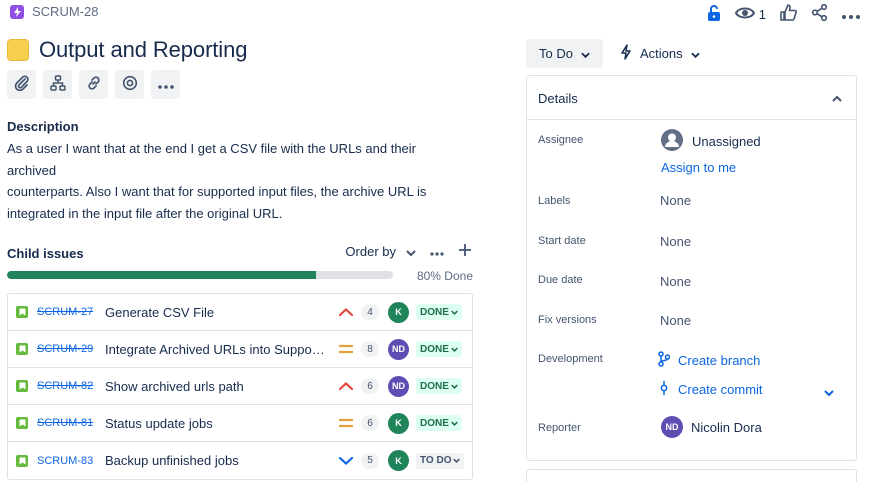 Image resolution: width=871 pixels, height=482 pixels. Describe the element at coordinates (216, 423) in the screenshot. I see `child-issue-summary: Status update jobs` at that location.